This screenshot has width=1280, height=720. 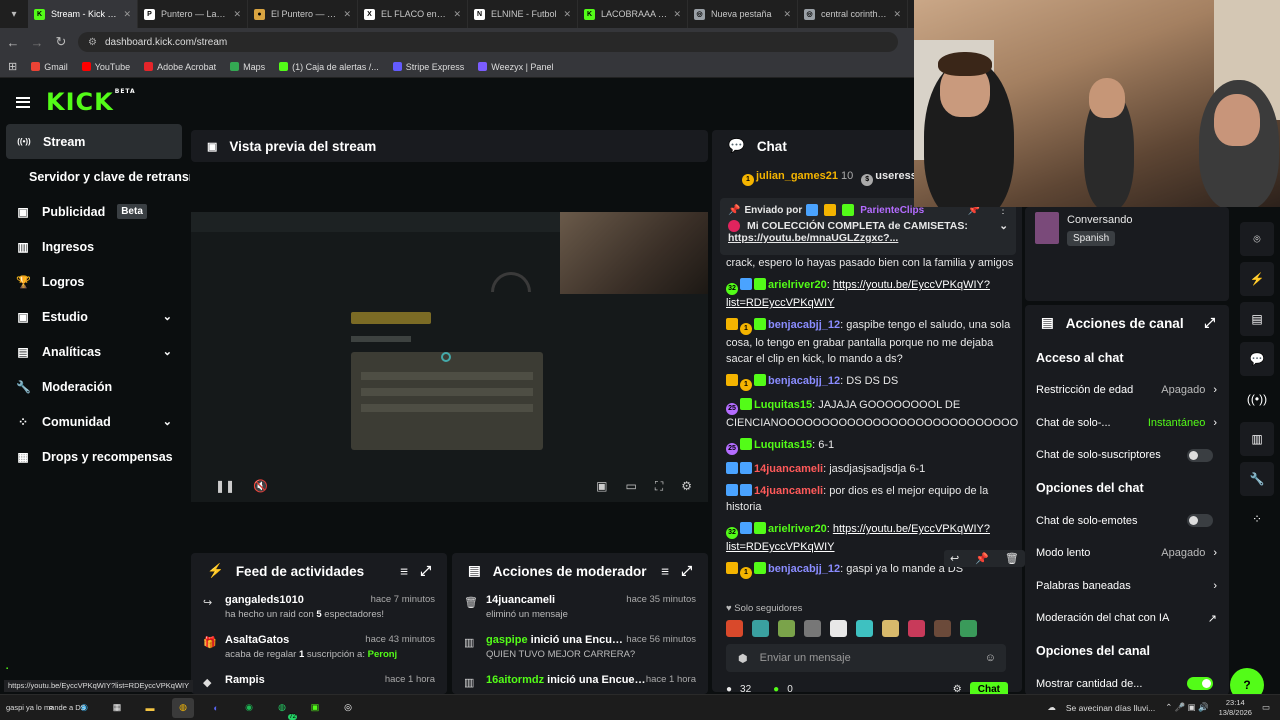 What do you see at coordinates (1266, 707) in the screenshot?
I see `notification-icon: ▭` at bounding box center [1266, 707].